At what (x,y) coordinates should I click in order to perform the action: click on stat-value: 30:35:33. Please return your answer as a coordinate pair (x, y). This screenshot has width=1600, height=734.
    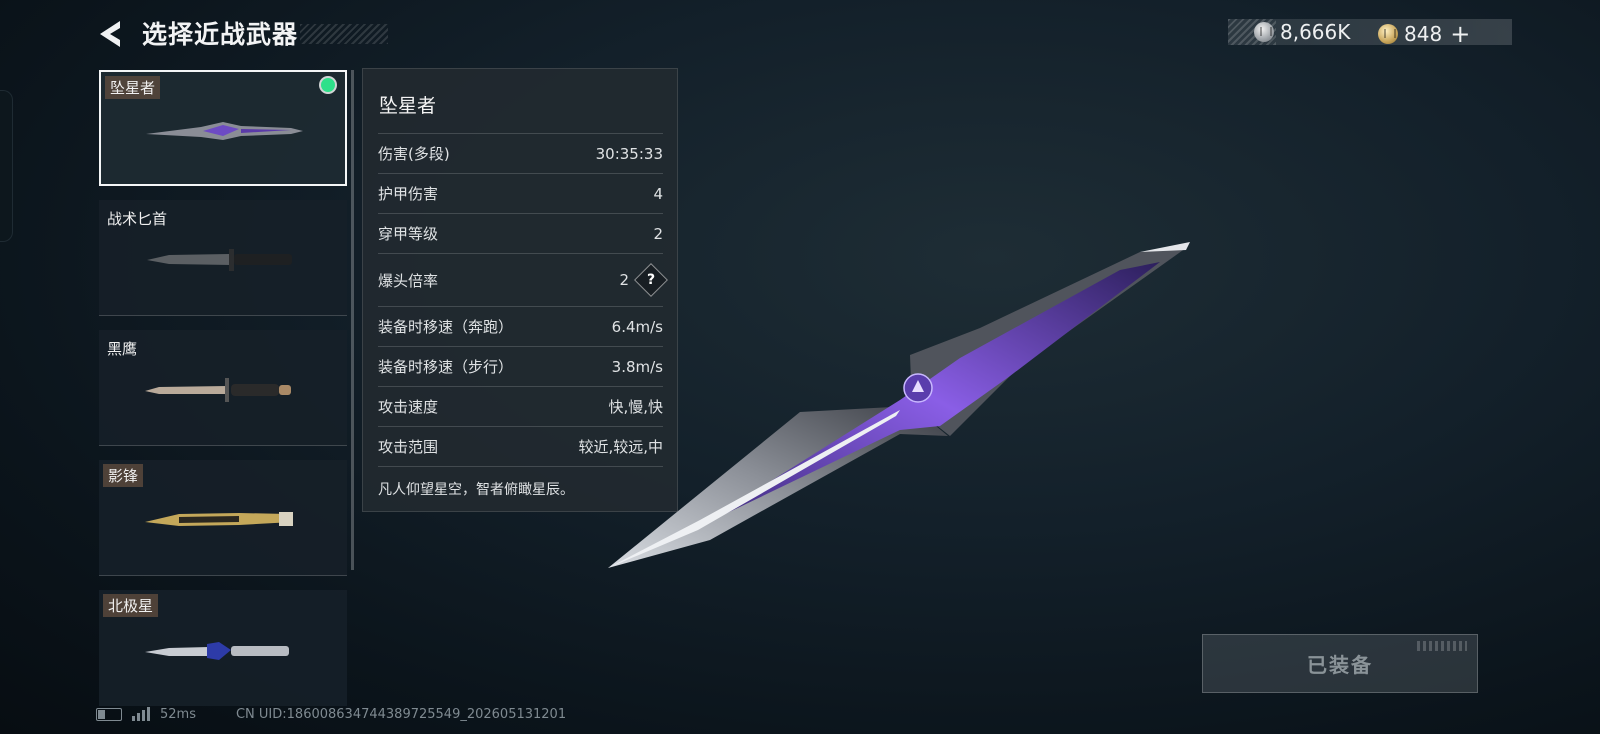
    Looking at the image, I should click on (629, 153).